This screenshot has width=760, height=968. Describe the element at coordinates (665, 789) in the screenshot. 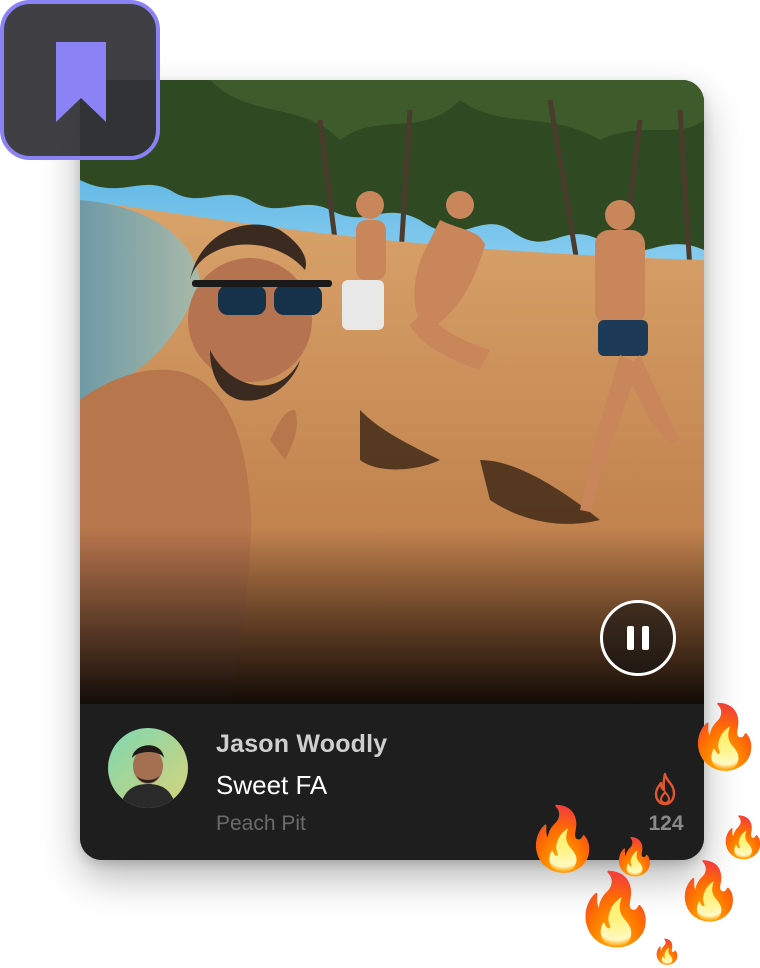

I see `fire-icon` at that location.